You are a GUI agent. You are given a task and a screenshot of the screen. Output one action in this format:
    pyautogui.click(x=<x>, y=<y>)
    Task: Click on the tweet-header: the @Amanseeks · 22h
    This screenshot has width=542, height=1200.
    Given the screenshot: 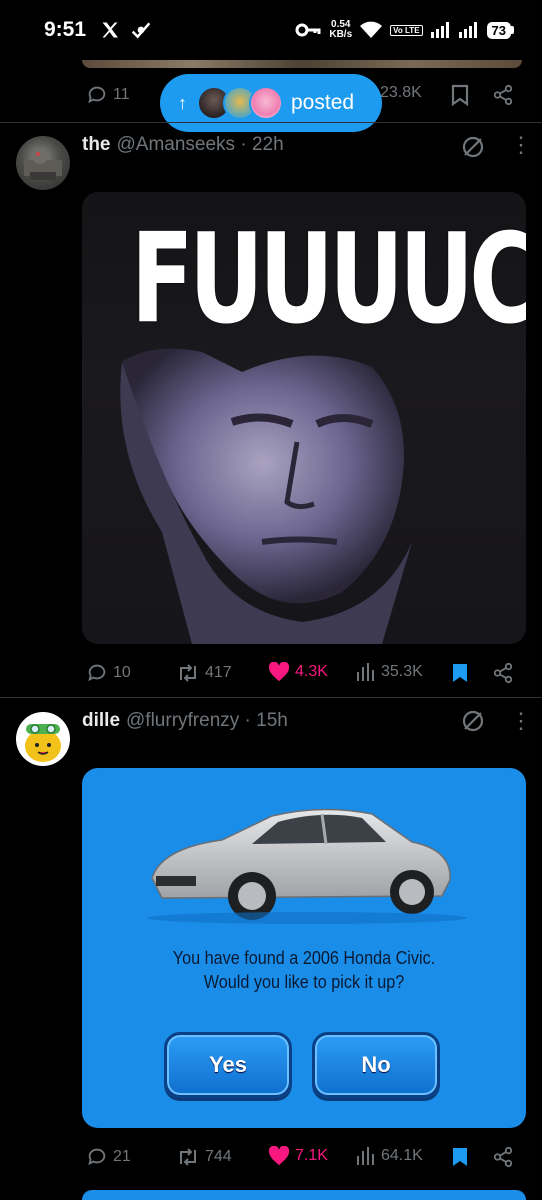 What is the action you would take?
    pyautogui.click(x=183, y=145)
    